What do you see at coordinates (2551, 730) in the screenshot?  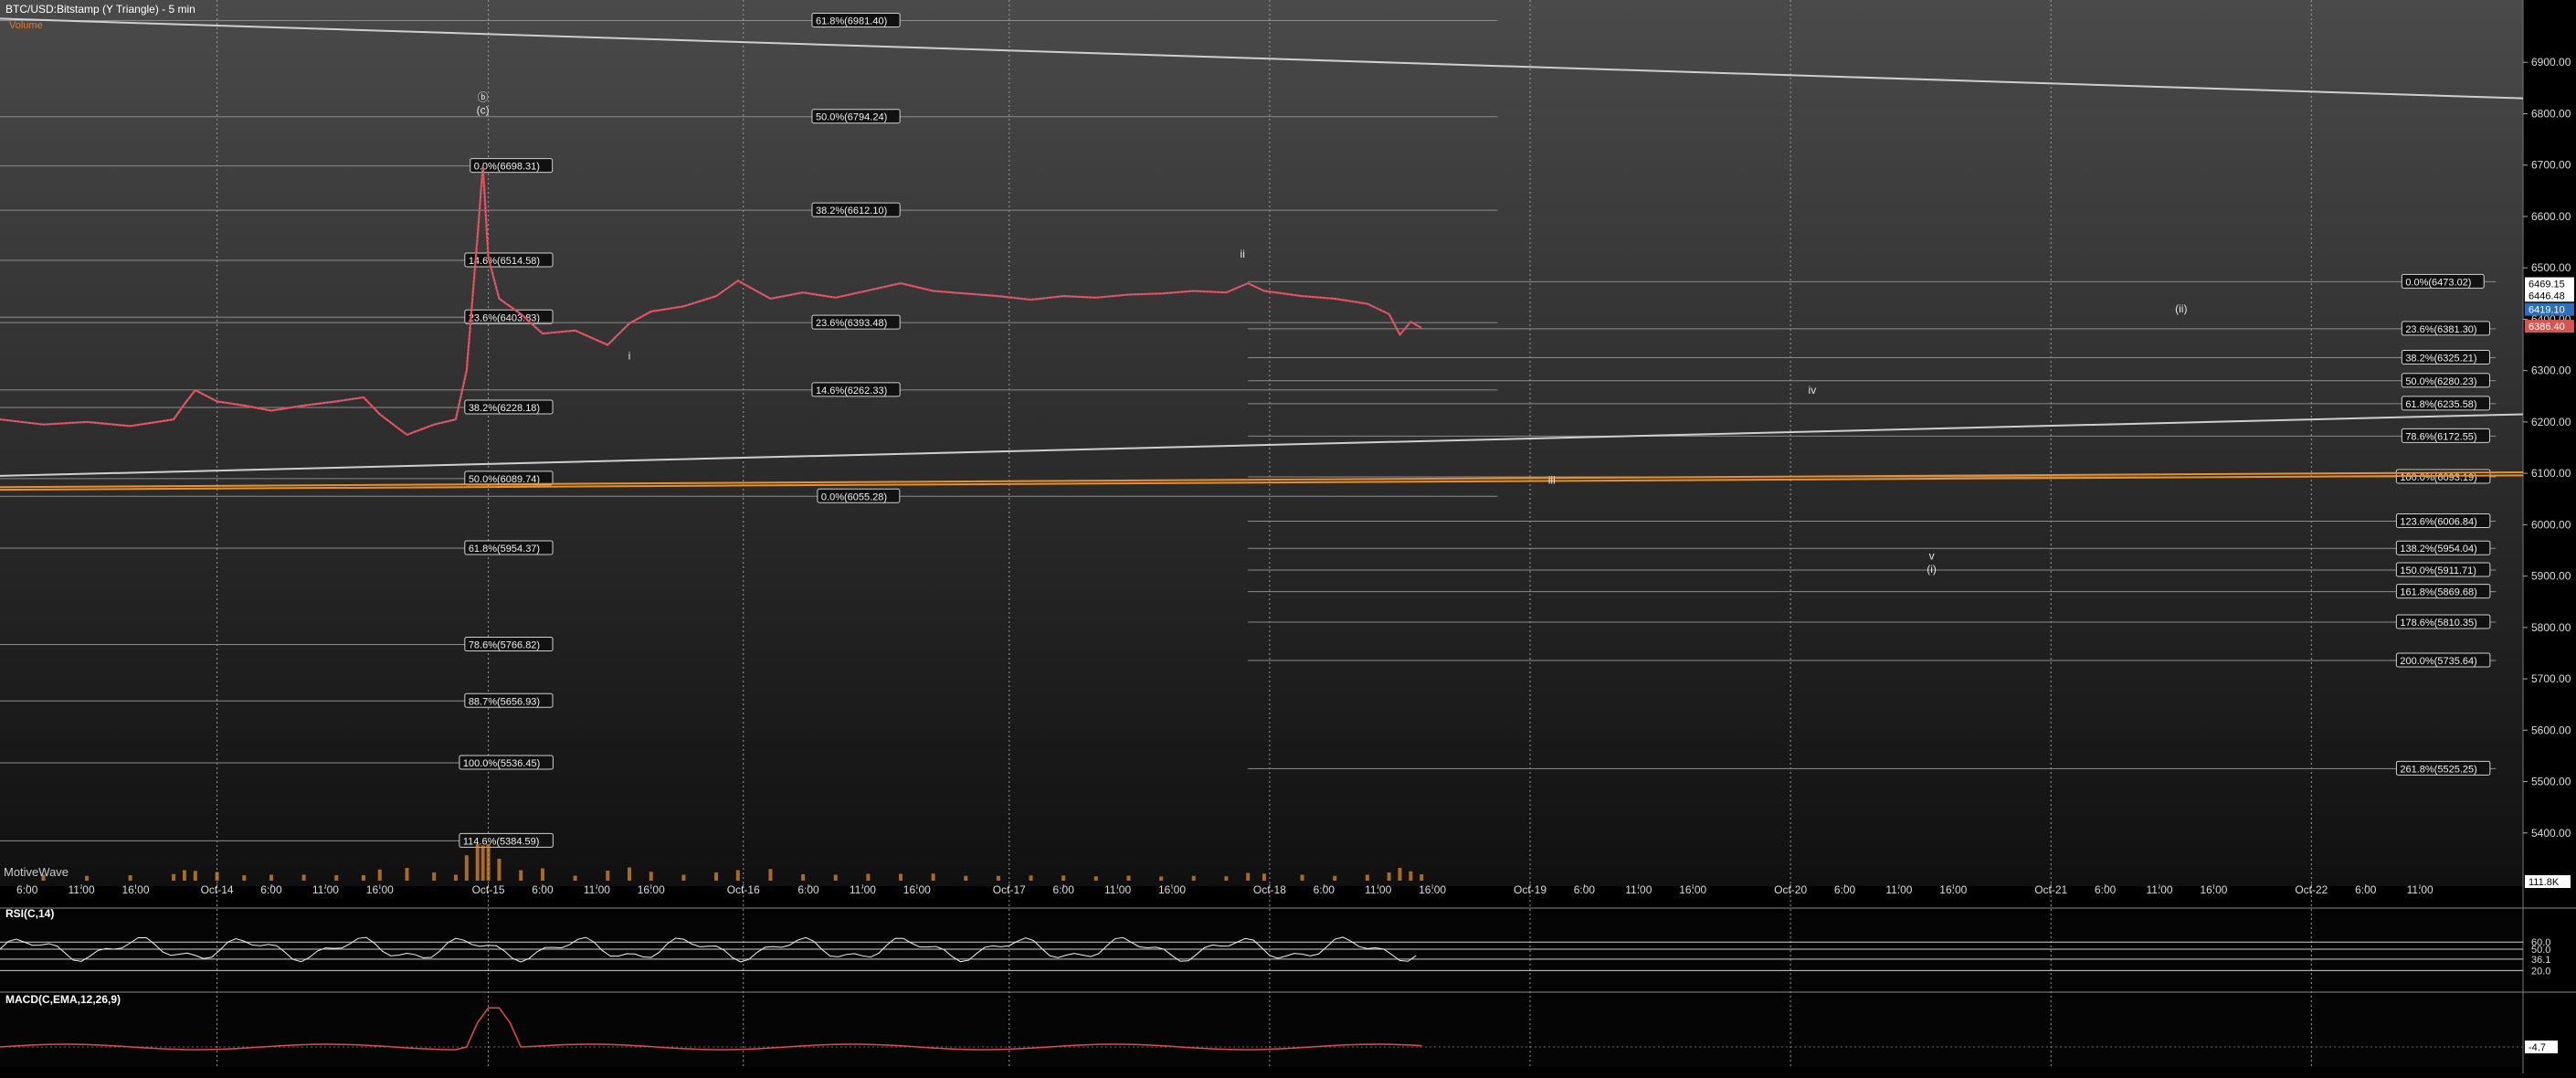 I see `price-tick-label: 5600.00` at bounding box center [2551, 730].